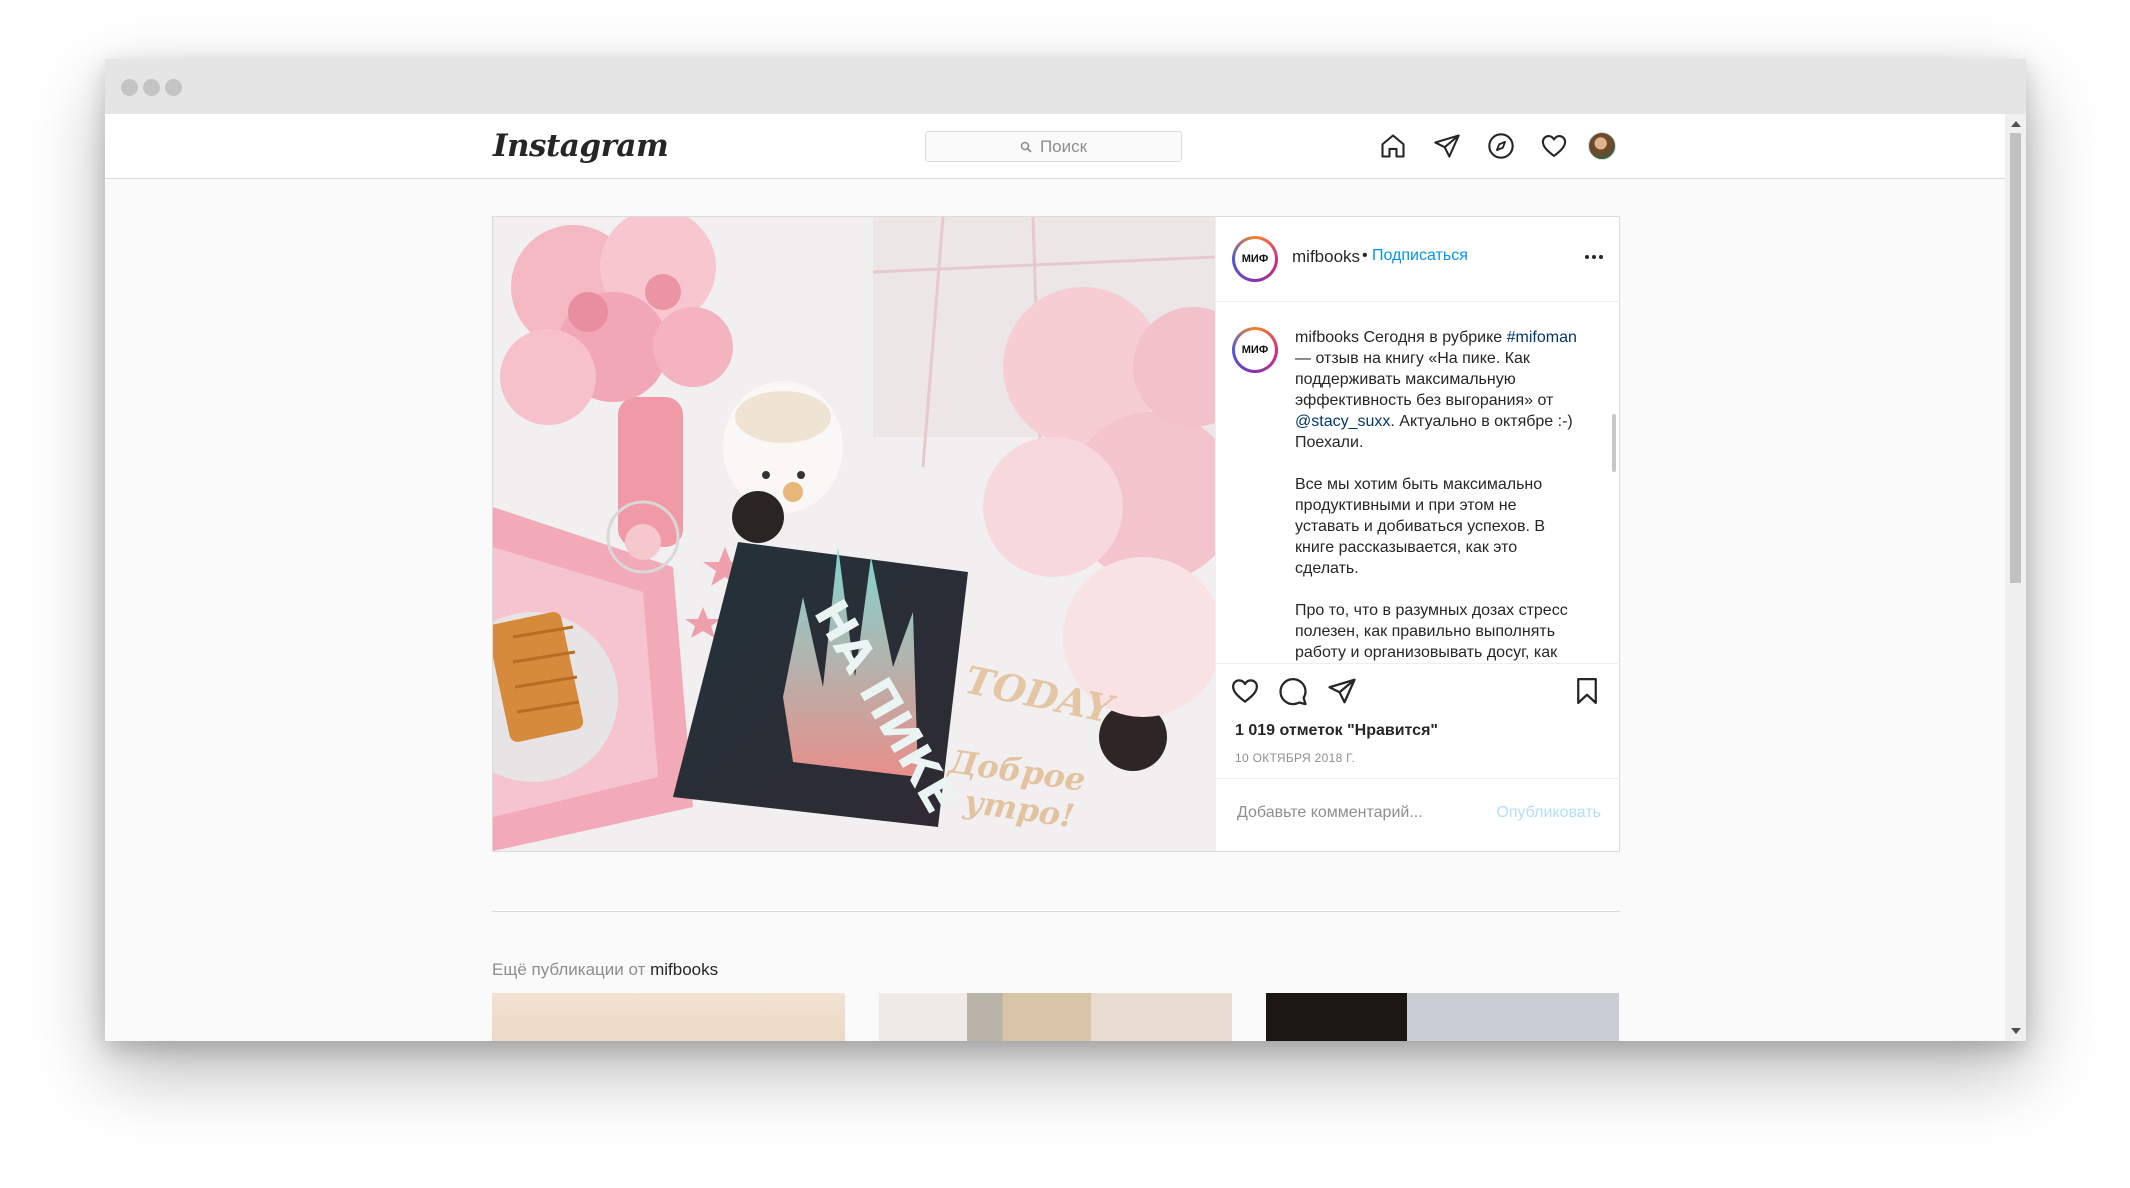 This screenshot has height=1188, width=2130. I want to click on caption-text: Сегодня в рубрике, so click(1433, 337).